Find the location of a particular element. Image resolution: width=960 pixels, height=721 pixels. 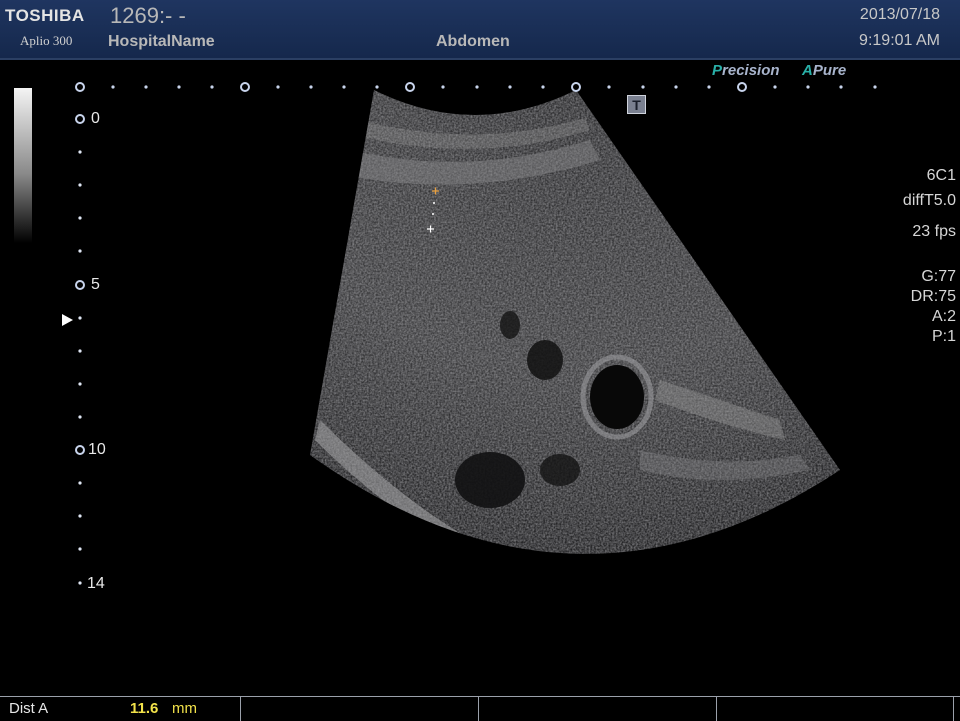

measurement-value: 11.6 is located at coordinates (144, 708).